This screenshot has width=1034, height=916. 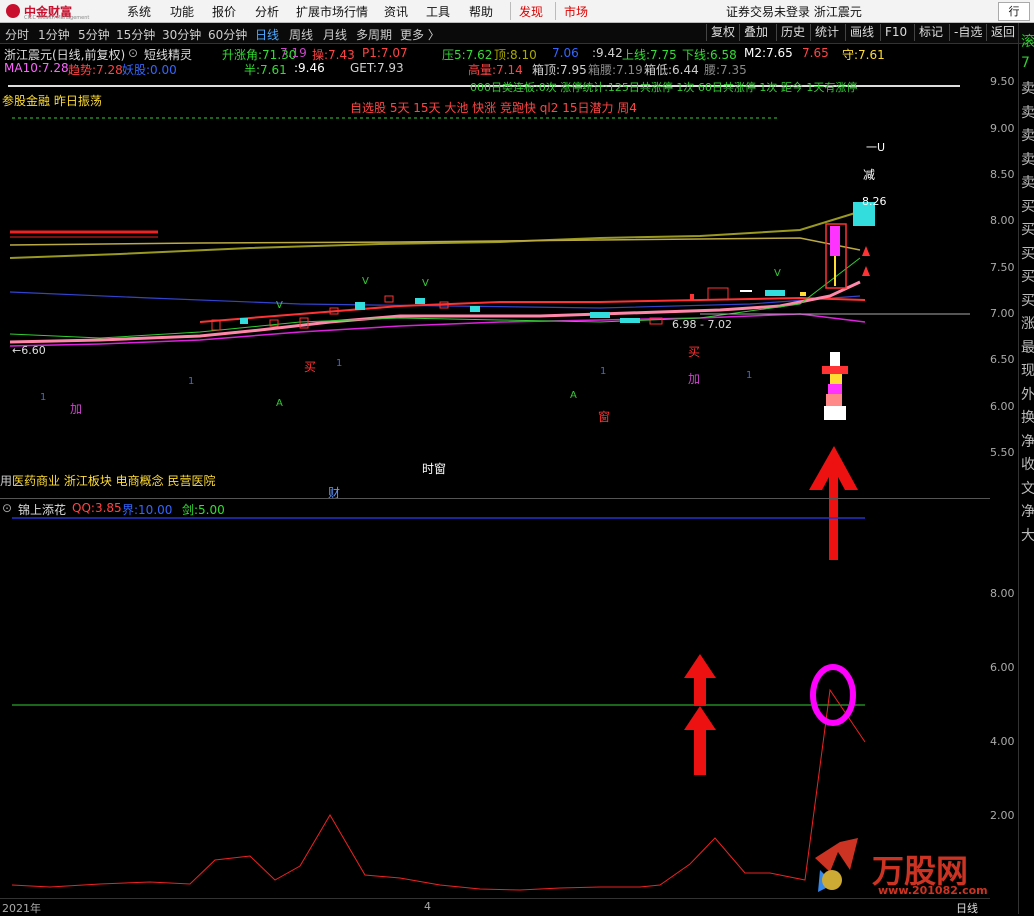 I want to click on value-label: P1:, so click(x=371, y=53).